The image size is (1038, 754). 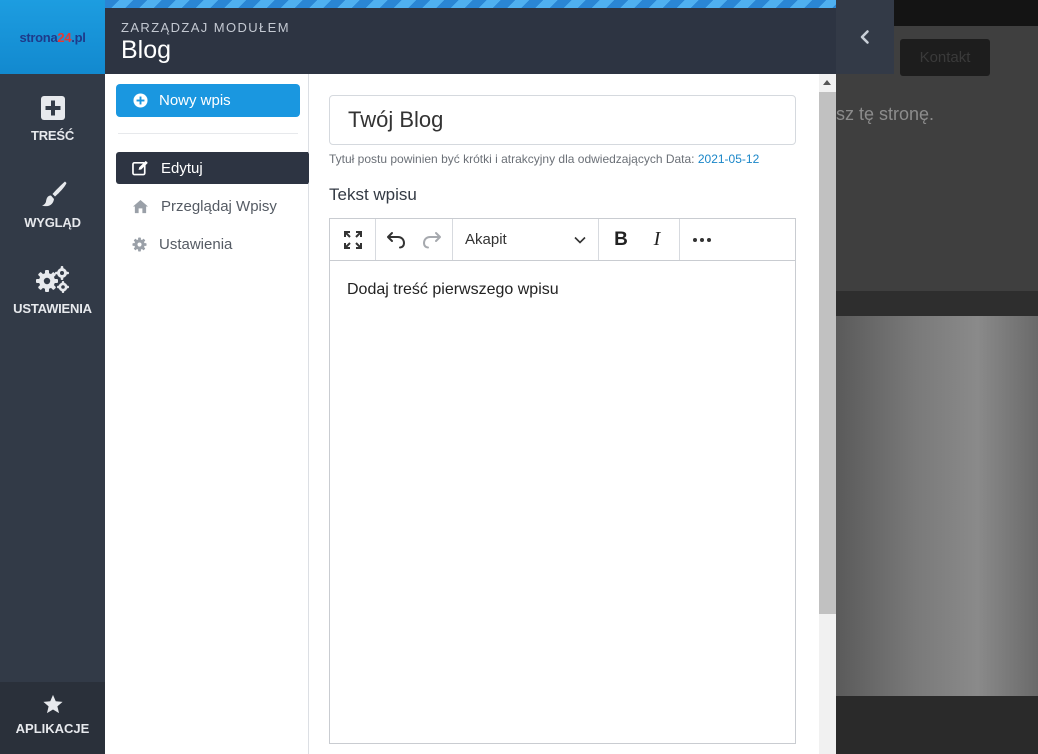 I want to click on background-banner, so click(x=937, y=506).